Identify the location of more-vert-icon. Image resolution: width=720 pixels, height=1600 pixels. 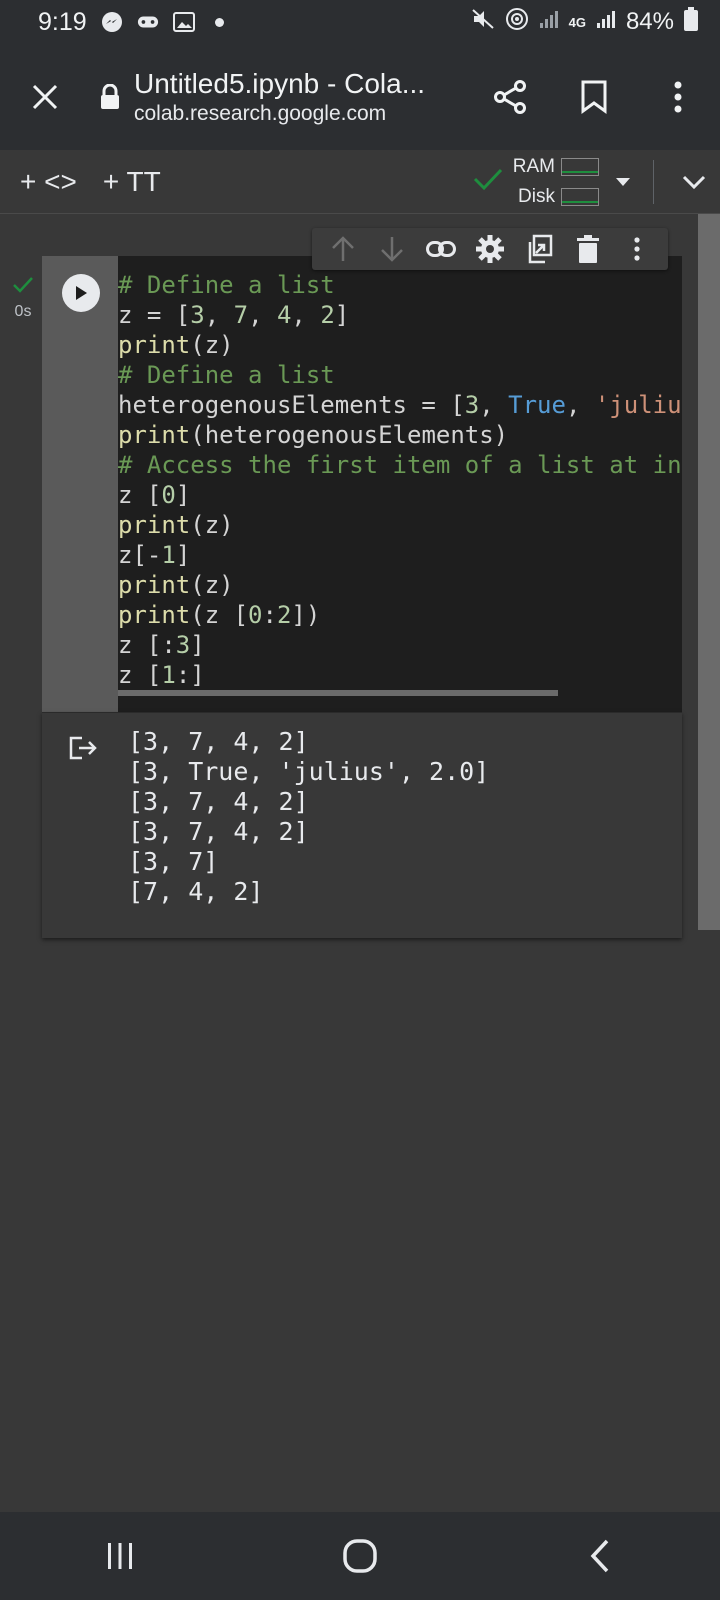
(678, 97).